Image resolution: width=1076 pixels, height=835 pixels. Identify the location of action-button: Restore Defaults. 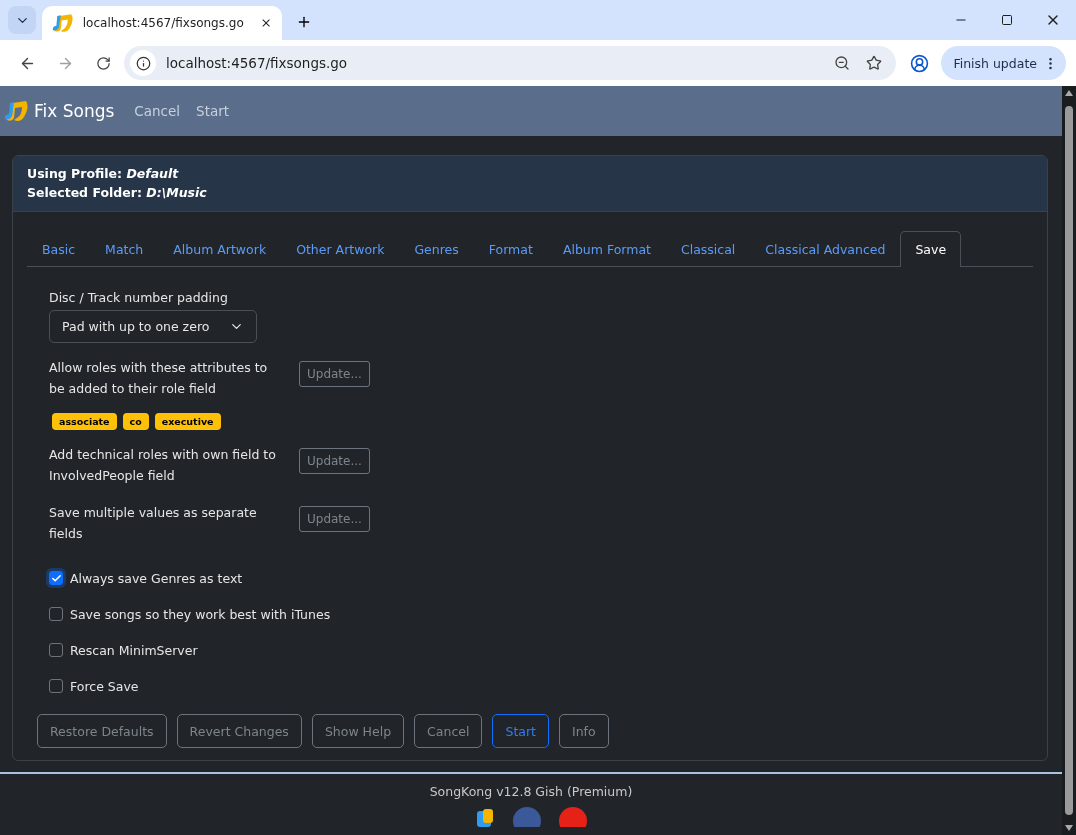
(102, 731).